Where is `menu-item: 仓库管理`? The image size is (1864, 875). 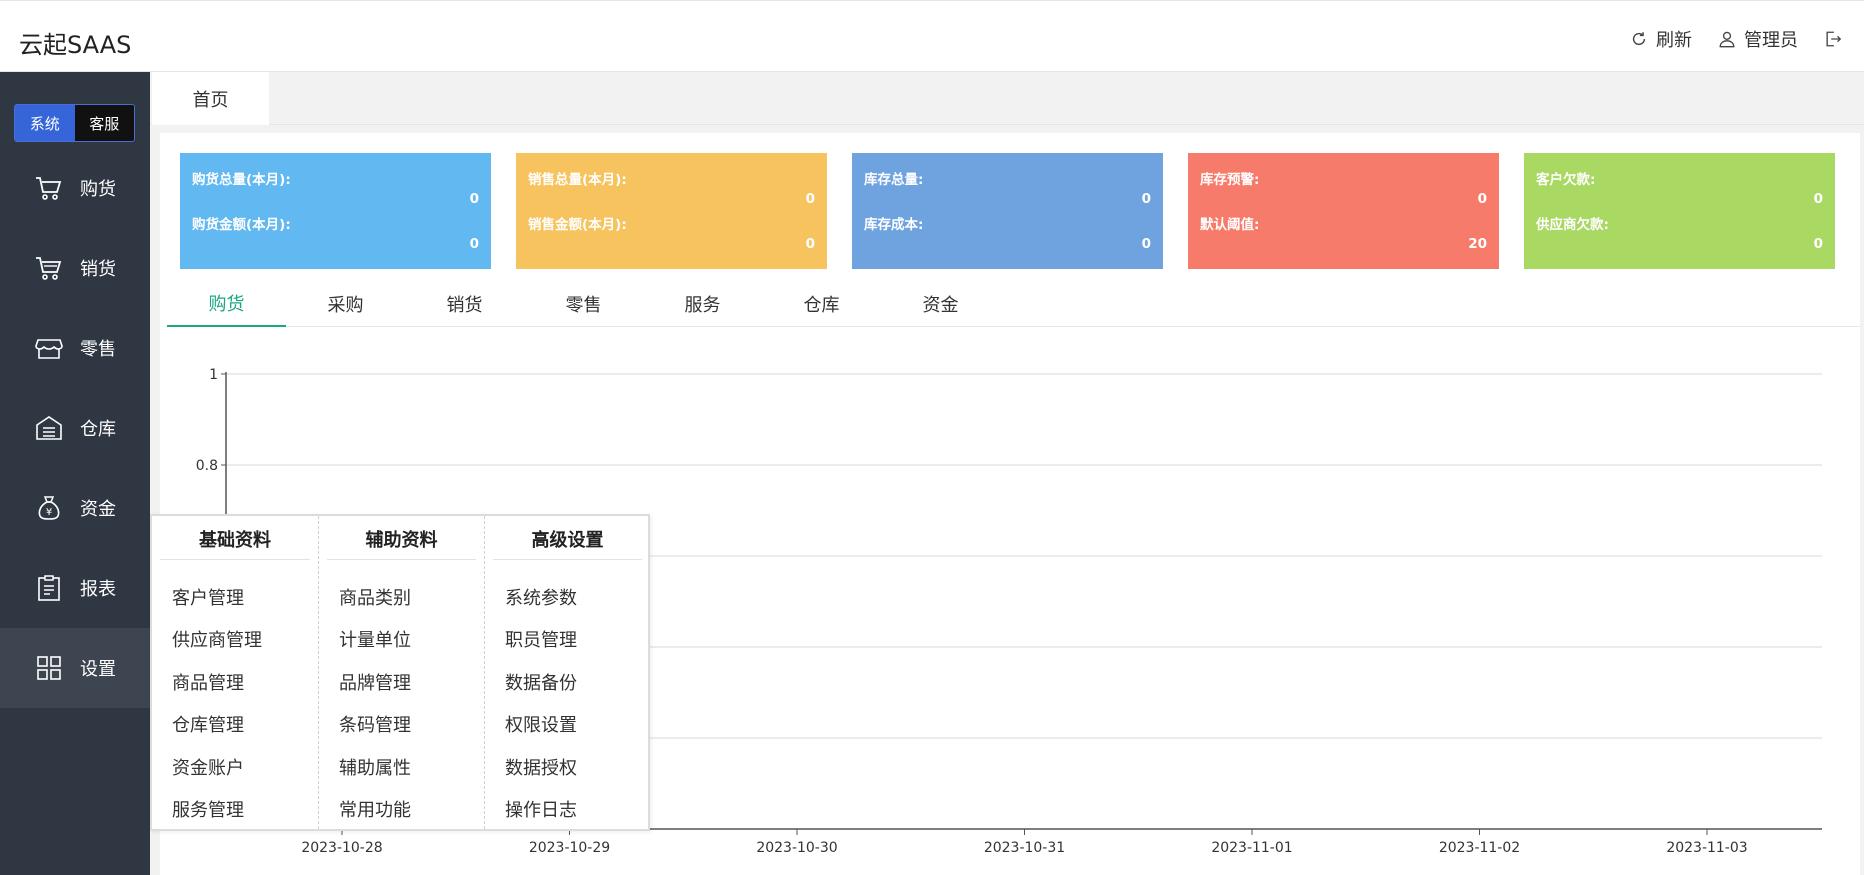
menu-item: 仓库管理 is located at coordinates (208, 724).